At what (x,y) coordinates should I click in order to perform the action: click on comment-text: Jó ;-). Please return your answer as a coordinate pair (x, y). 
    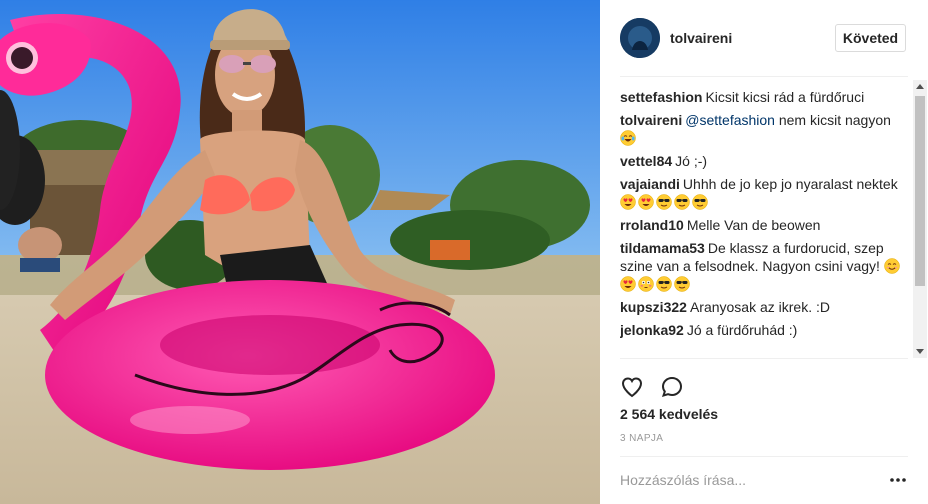
    Looking at the image, I should click on (691, 161).